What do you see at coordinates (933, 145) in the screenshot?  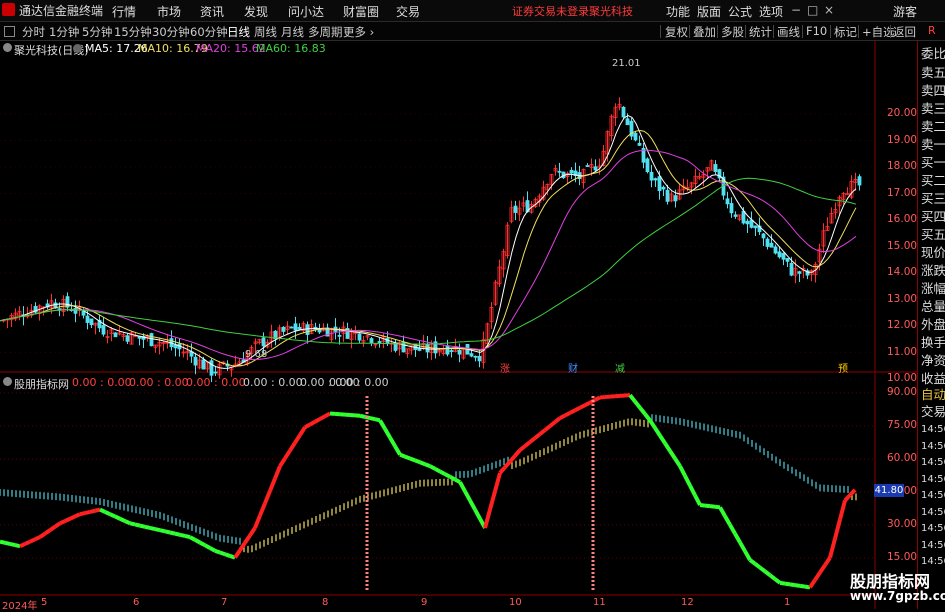 I see `quote-field-label: 卖一` at bounding box center [933, 145].